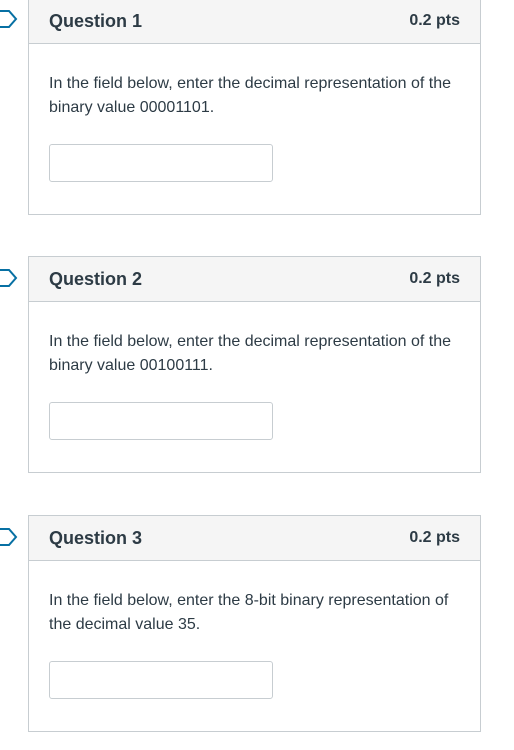 The height and width of the screenshot is (750, 514). Describe the element at coordinates (96, 278) in the screenshot. I see `question-title: Question 2` at that location.